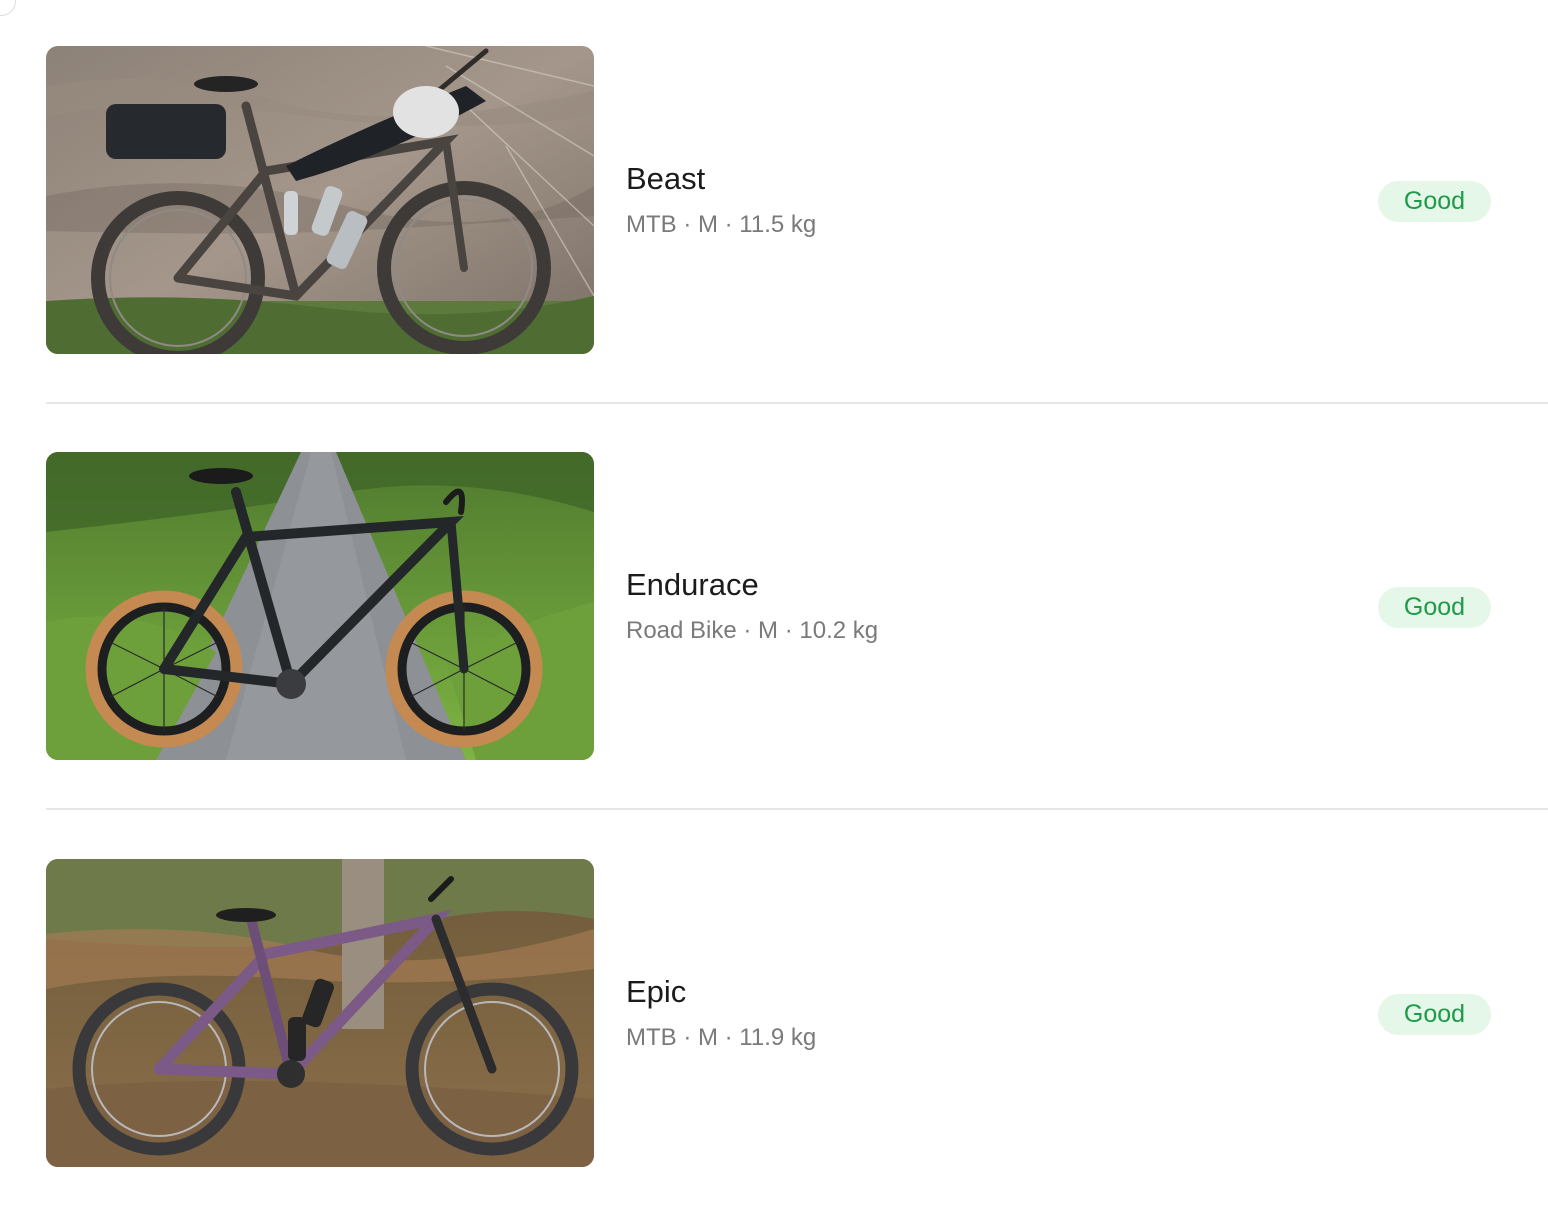 The width and height of the screenshot is (1548, 1215). Describe the element at coordinates (721, 1037) in the screenshot. I see `bike-meta: MTB · M · 11.9 kg` at that location.